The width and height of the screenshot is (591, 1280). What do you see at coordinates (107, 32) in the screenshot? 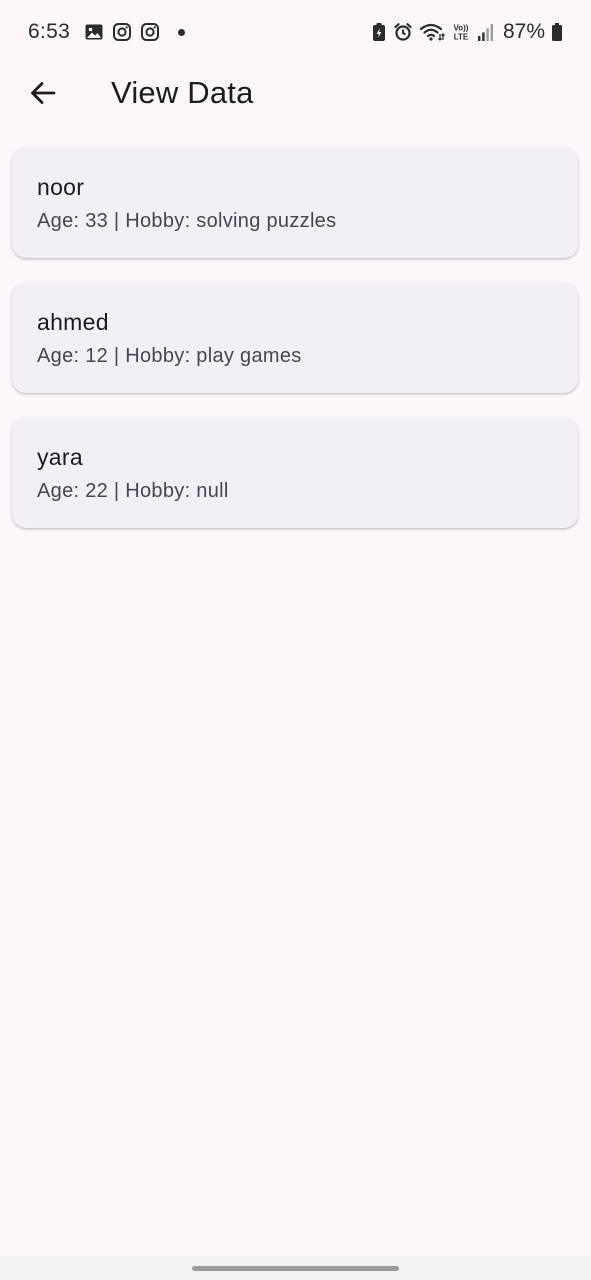
I see `status-left: 6:53` at bounding box center [107, 32].